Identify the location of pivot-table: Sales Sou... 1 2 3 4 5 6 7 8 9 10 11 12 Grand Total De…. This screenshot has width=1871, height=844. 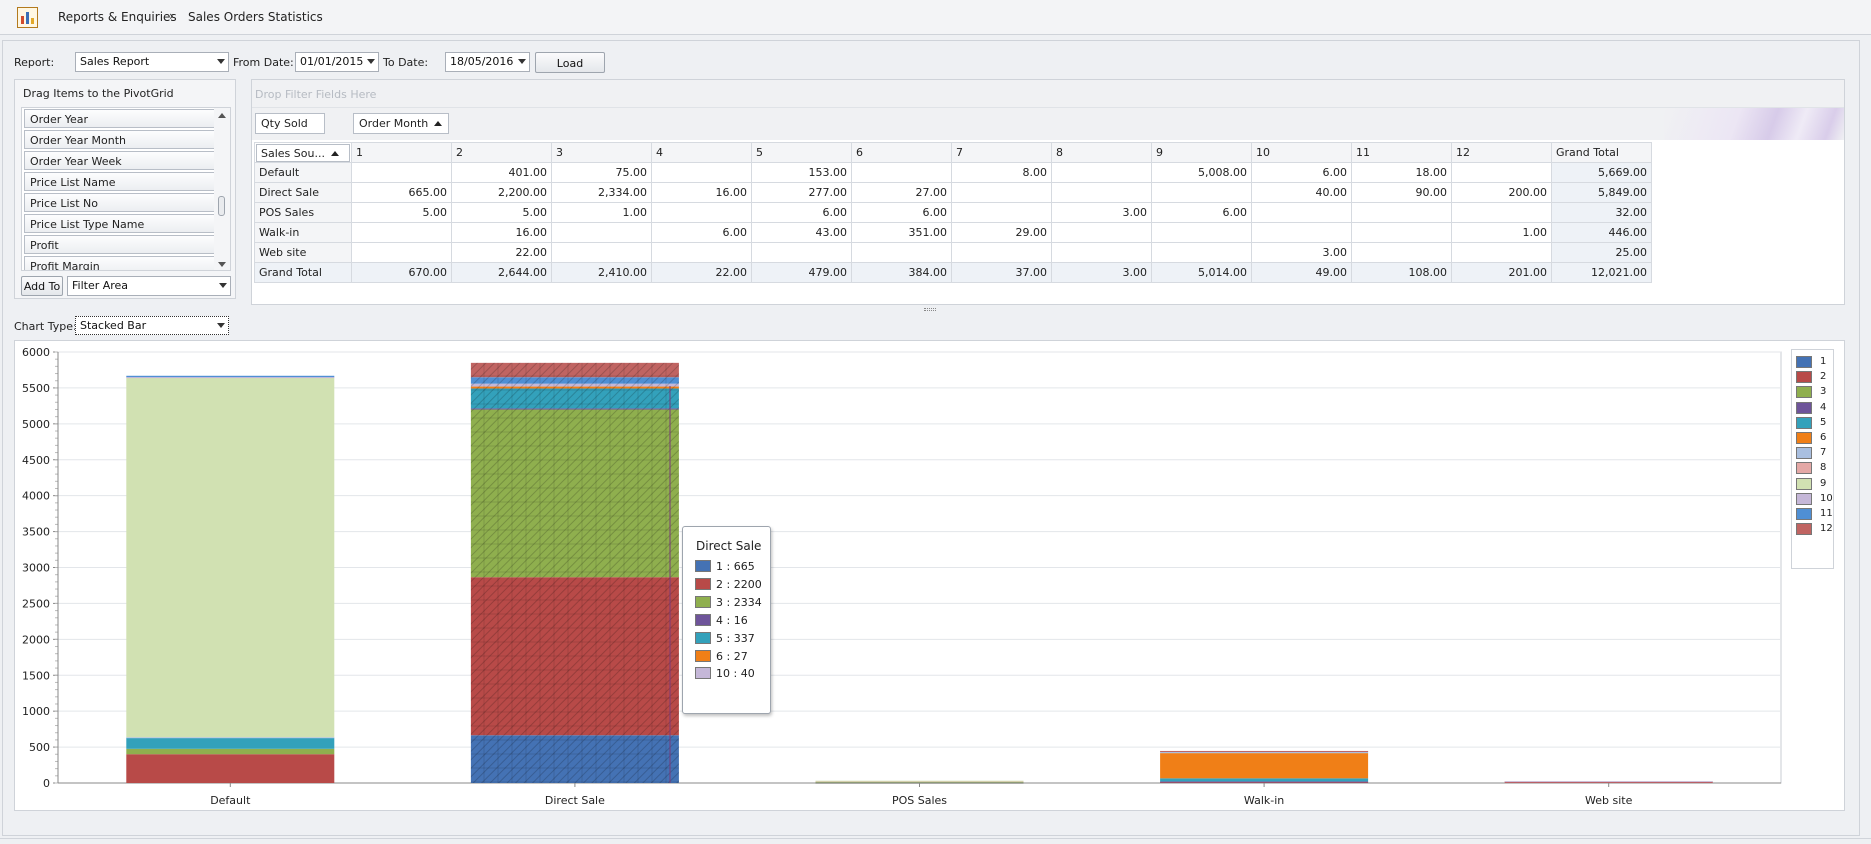
(953, 212).